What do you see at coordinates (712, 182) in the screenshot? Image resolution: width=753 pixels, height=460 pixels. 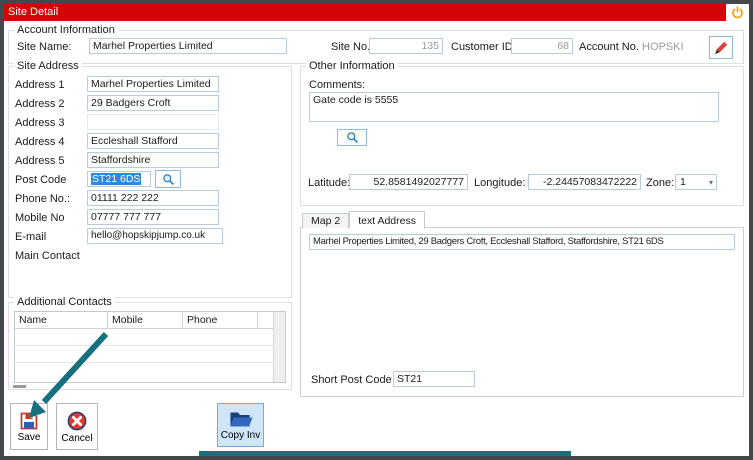 I see `chevron-down-icon` at bounding box center [712, 182].